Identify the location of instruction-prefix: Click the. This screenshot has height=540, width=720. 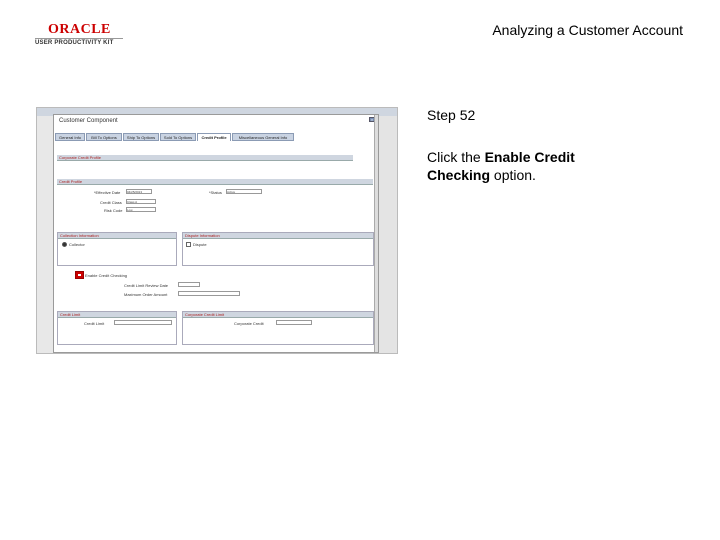
(456, 157).